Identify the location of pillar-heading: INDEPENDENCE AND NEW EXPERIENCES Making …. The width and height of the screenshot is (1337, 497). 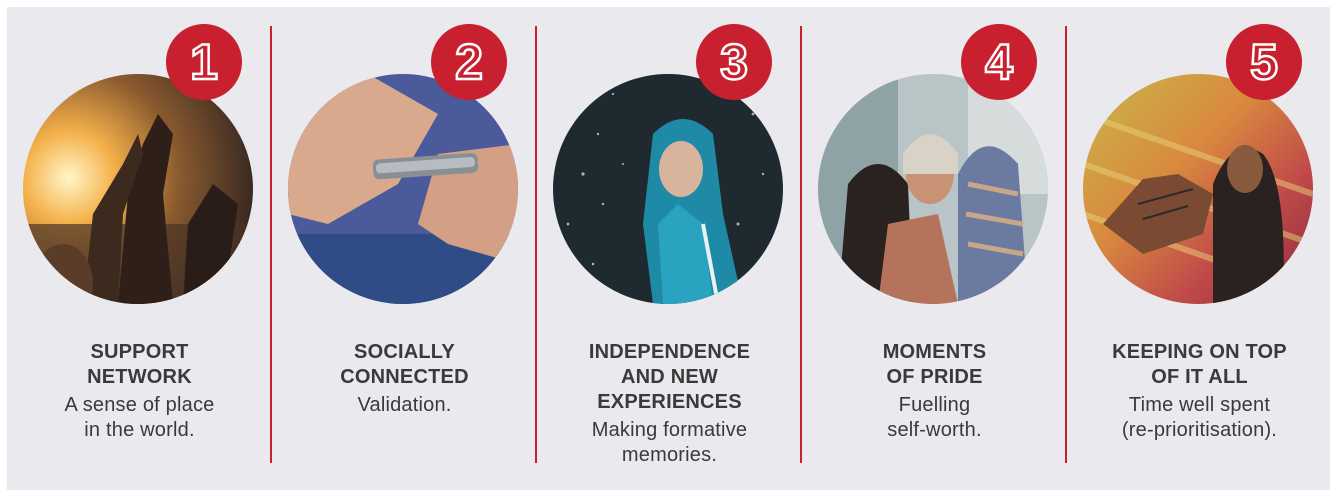
(669, 404).